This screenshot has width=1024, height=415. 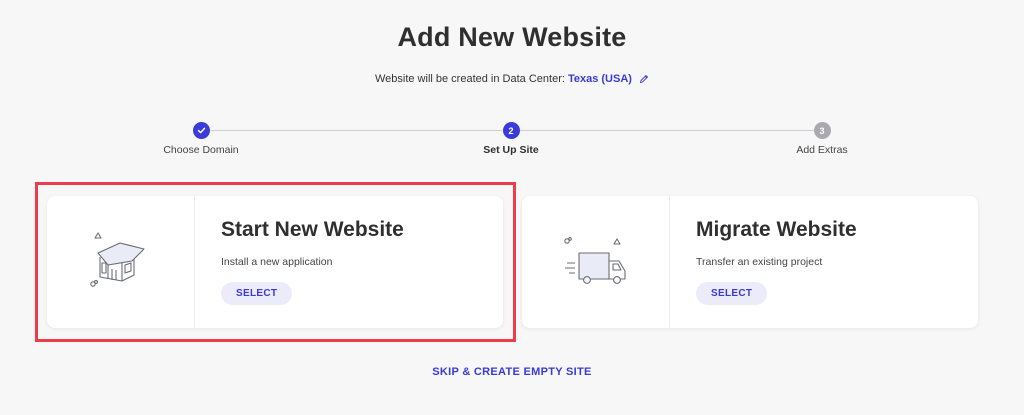 What do you see at coordinates (511, 130) in the screenshot?
I see `step-number: 2` at bounding box center [511, 130].